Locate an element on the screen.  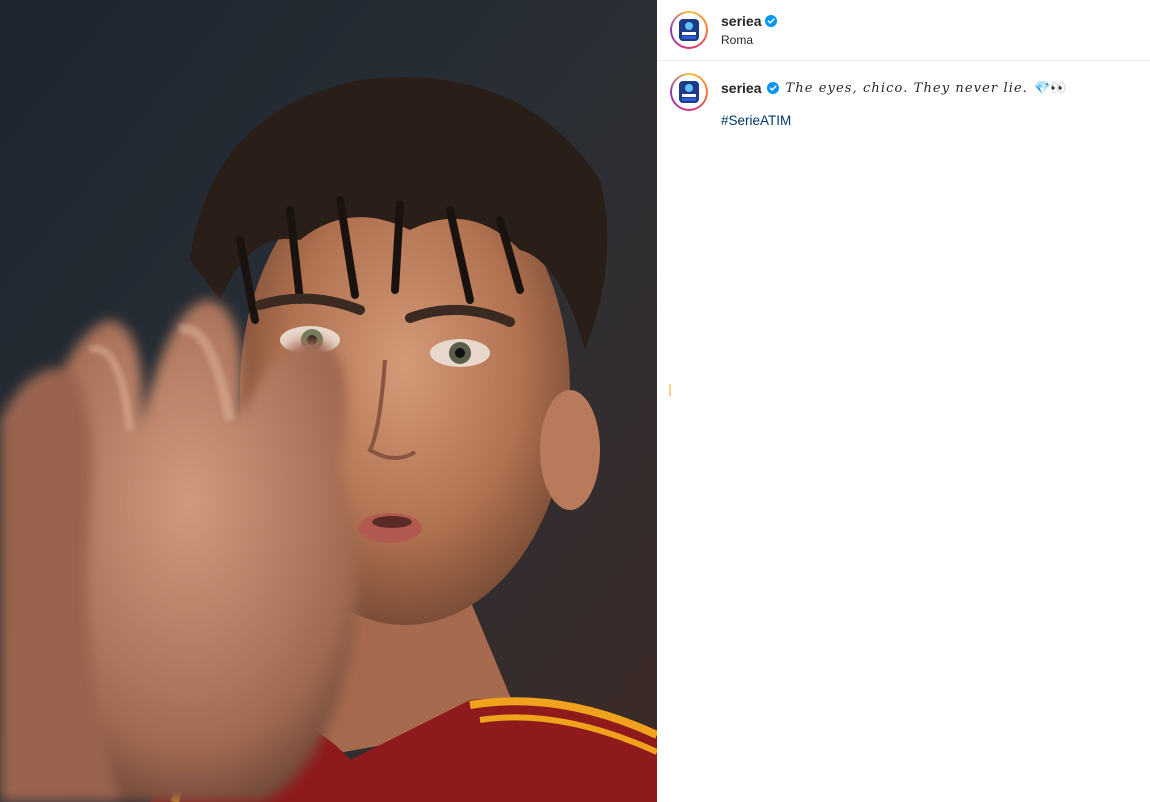
caption-emojis: 💎👀 is located at coordinates (1050, 87).